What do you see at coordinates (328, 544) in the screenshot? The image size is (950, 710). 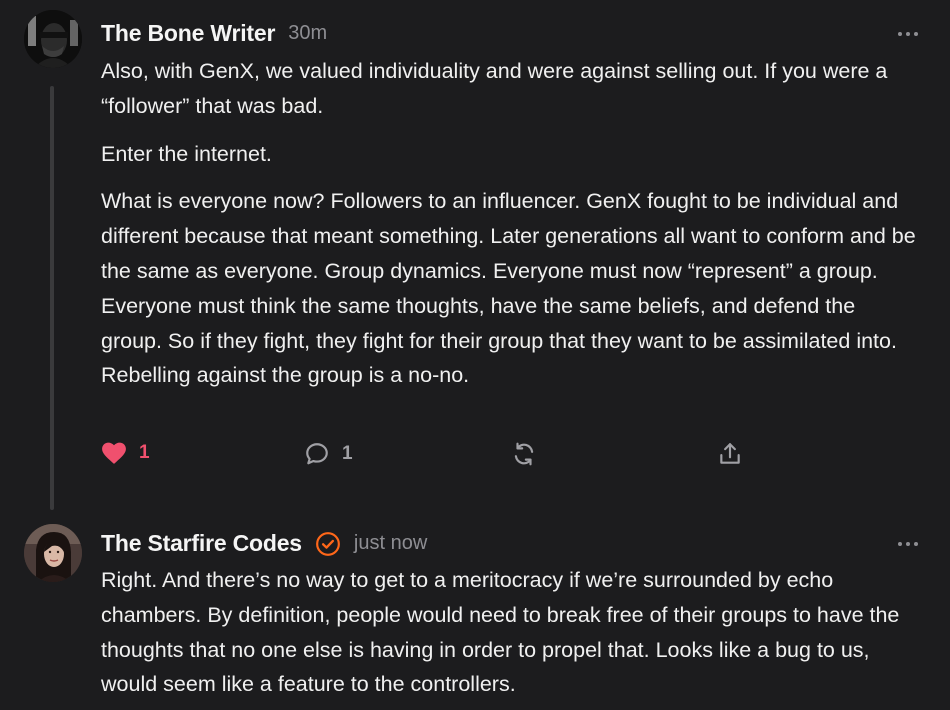 I see `verified-check-icon` at bounding box center [328, 544].